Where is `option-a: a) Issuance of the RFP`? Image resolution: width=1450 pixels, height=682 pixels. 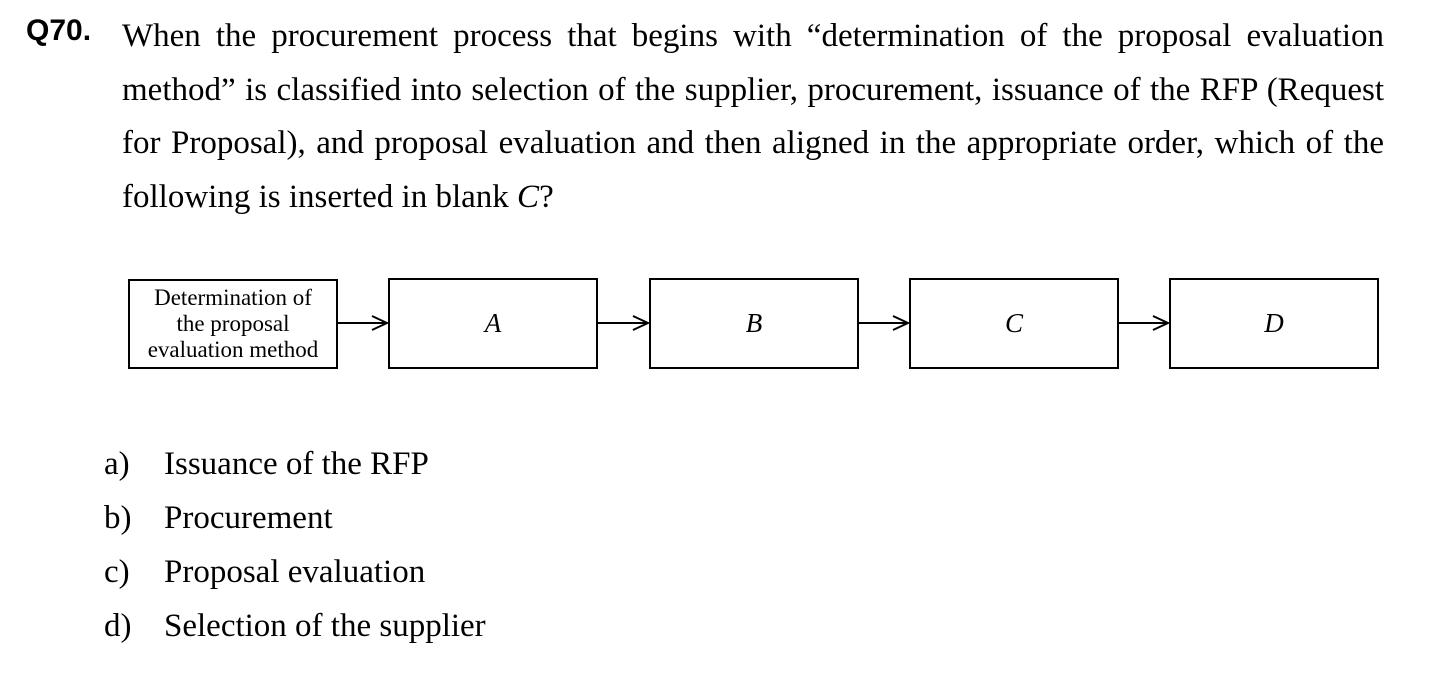 option-a: a) Issuance of the RFP is located at coordinates (295, 464).